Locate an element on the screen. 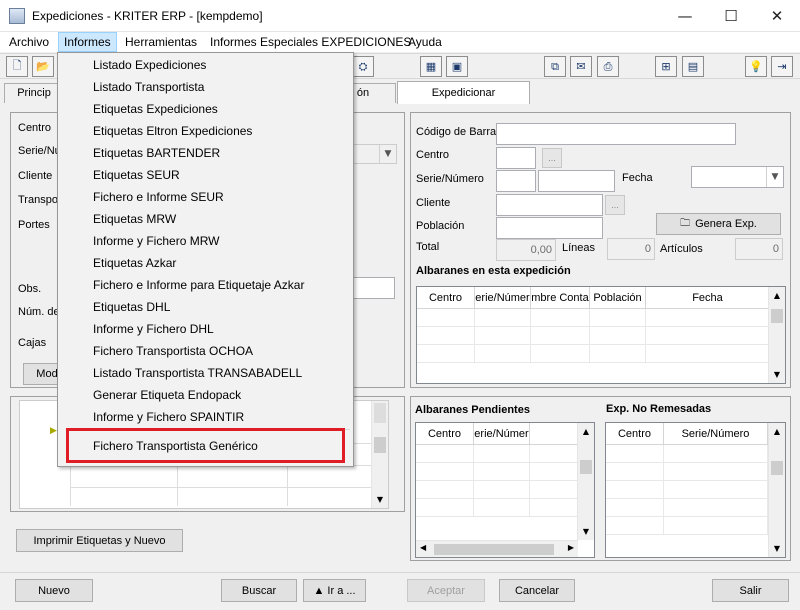 This screenshot has height=610, width=800. cliente-input is located at coordinates (549, 205).